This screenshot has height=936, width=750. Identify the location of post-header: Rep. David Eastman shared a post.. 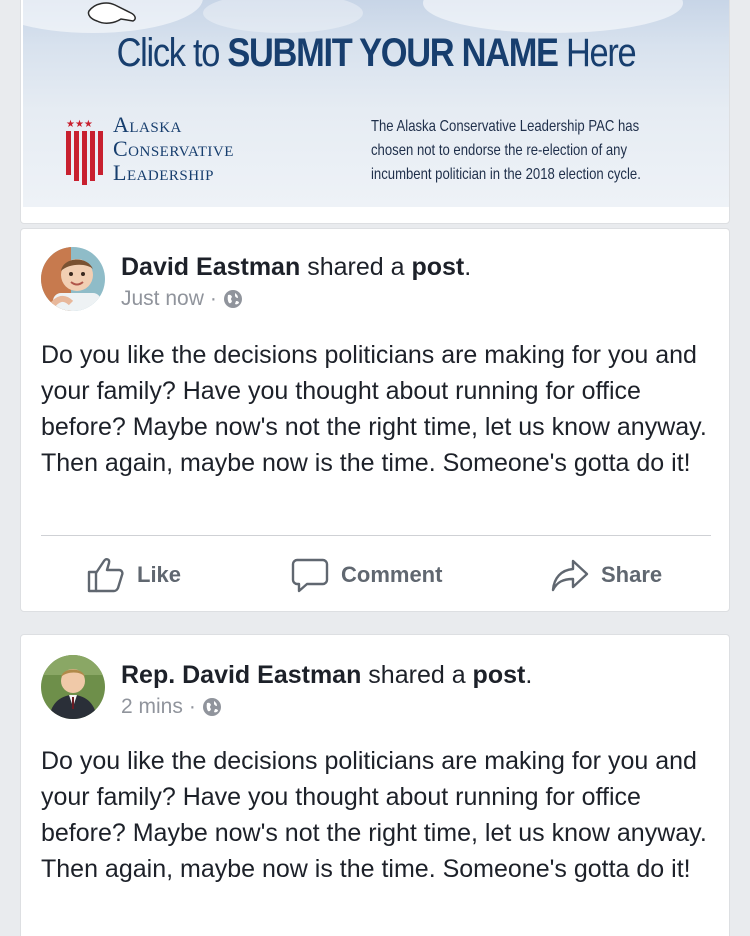
(326, 675).